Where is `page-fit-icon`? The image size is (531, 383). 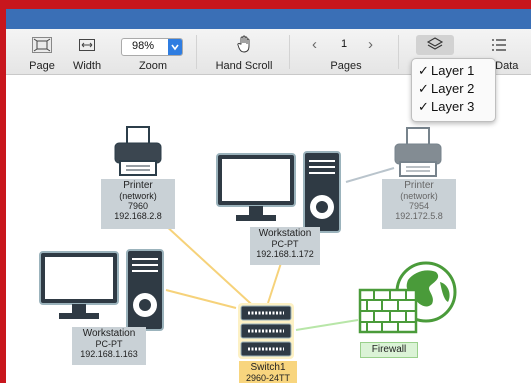 page-fit-icon is located at coordinates (42, 45).